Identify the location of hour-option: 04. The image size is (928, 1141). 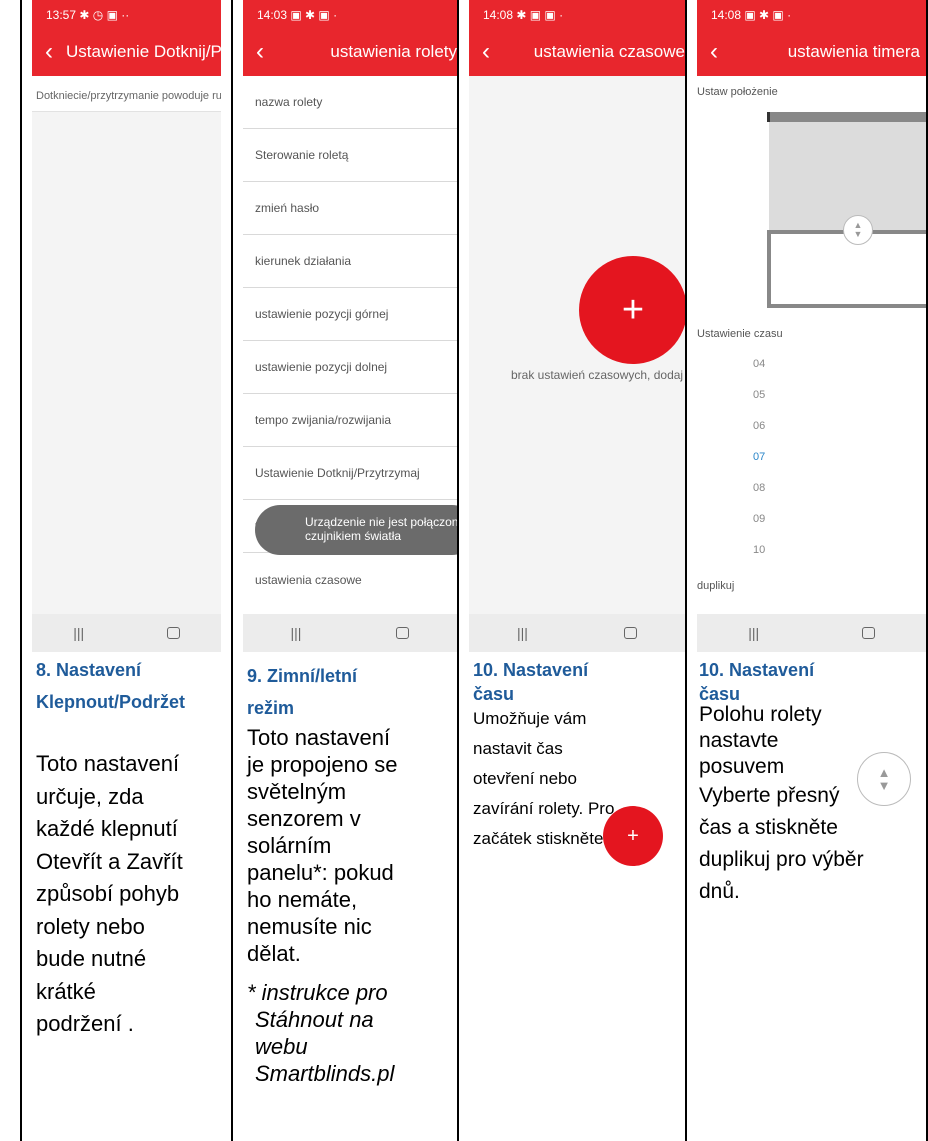
(811, 363).